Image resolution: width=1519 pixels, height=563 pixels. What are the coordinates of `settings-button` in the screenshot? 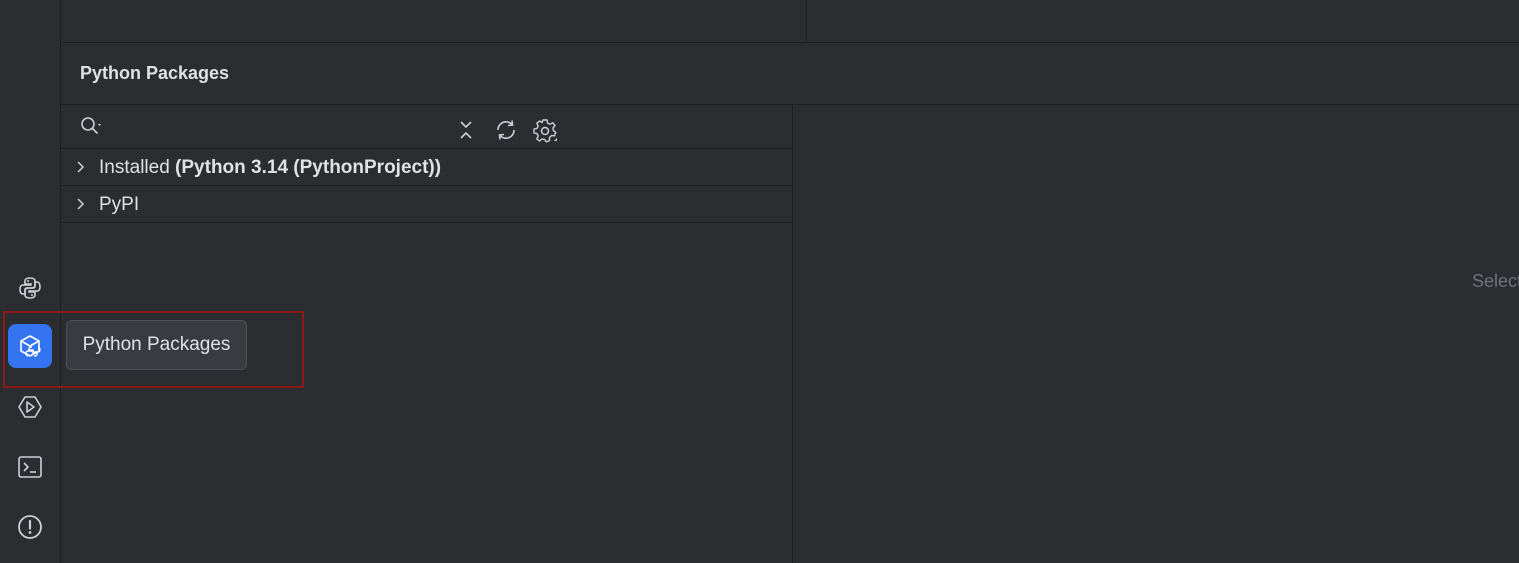 It's located at (545, 130).